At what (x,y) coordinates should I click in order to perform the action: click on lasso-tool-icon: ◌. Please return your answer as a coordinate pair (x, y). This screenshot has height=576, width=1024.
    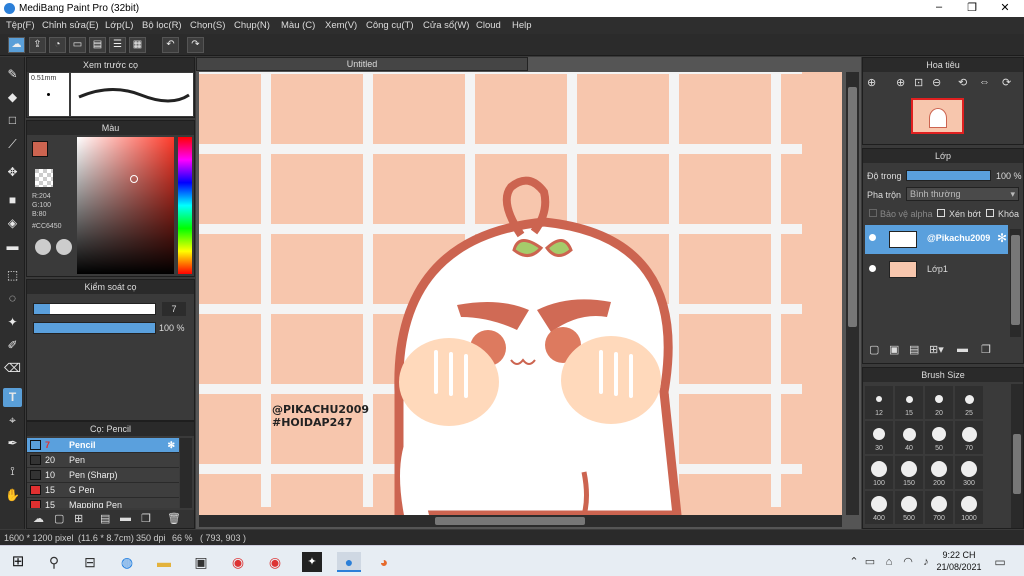
    Looking at the image, I should click on (12, 298).